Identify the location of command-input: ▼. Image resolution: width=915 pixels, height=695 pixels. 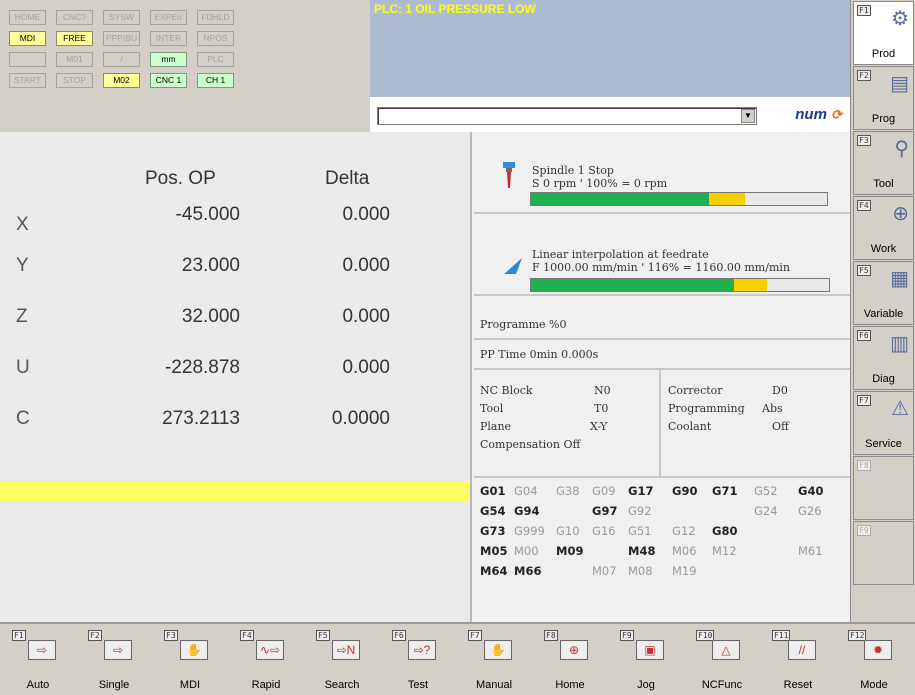
(567, 116).